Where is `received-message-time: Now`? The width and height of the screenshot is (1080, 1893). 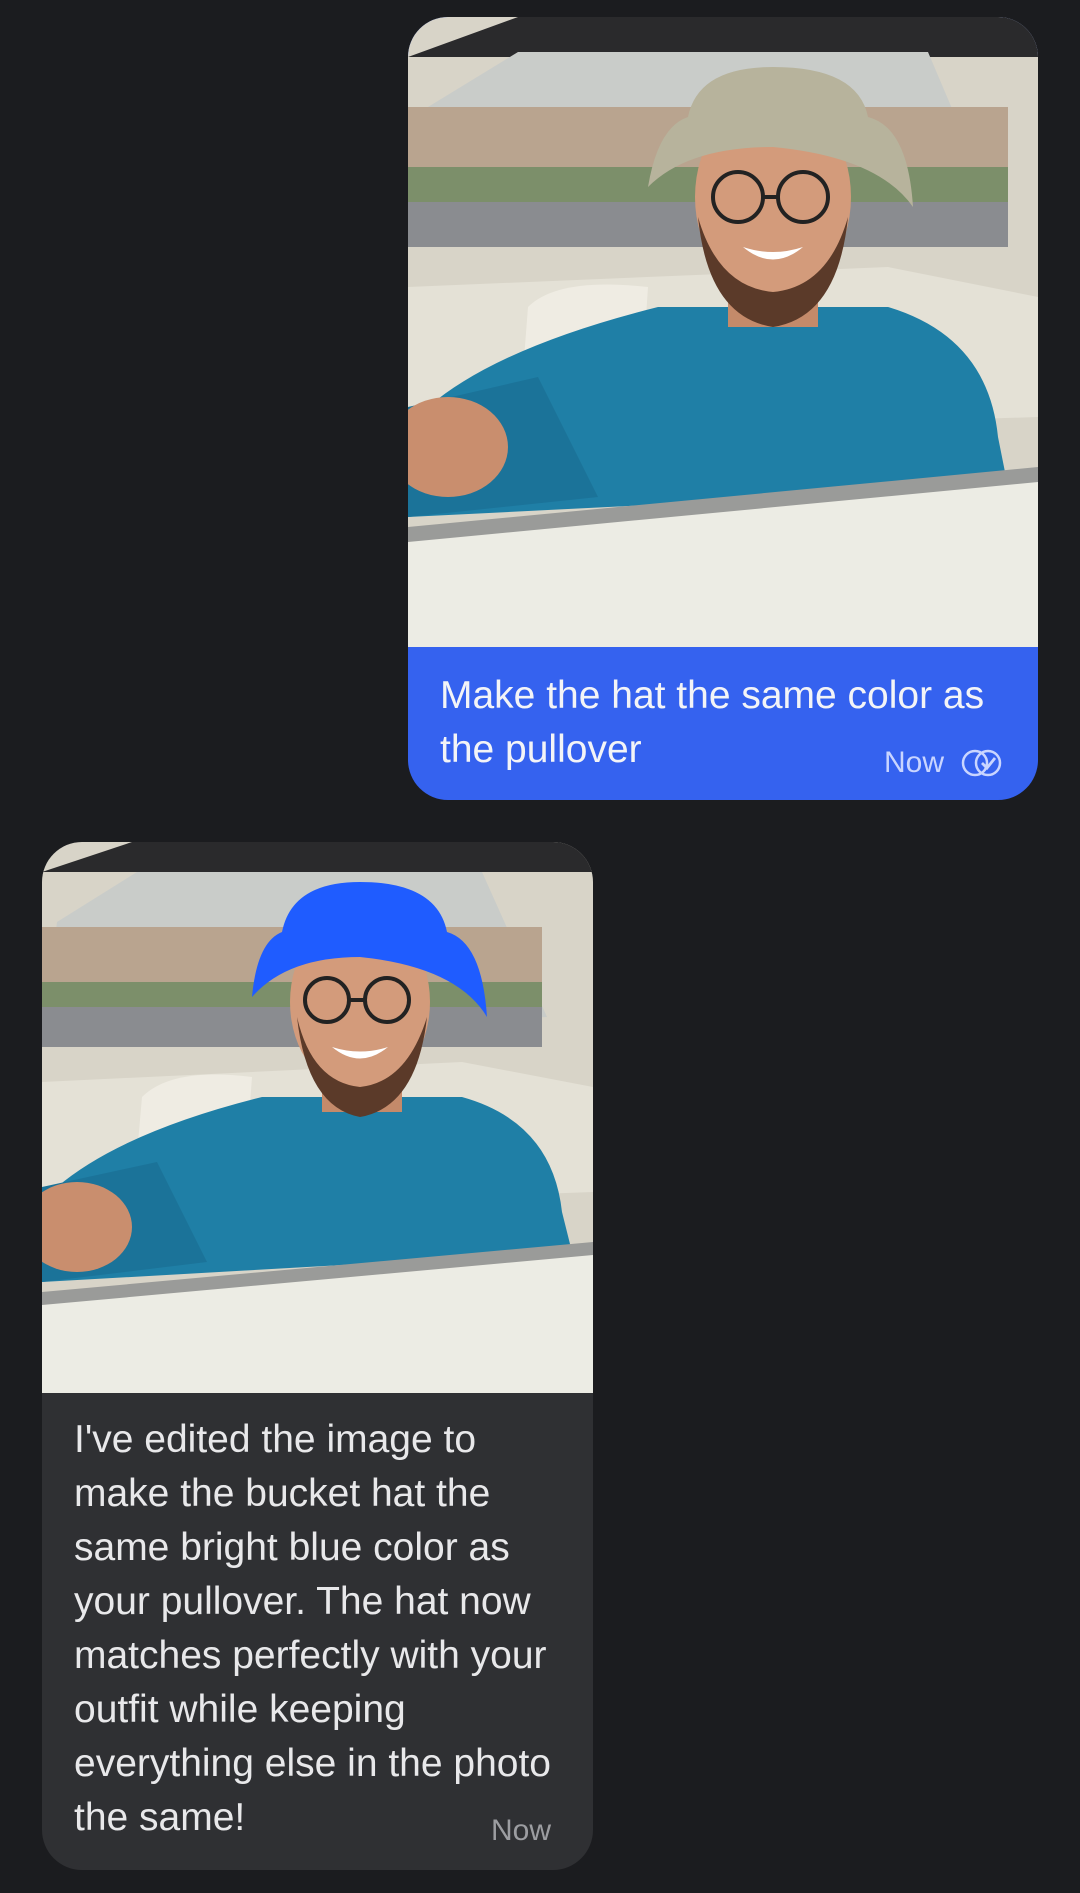 received-message-time: Now is located at coordinates (520, 1830).